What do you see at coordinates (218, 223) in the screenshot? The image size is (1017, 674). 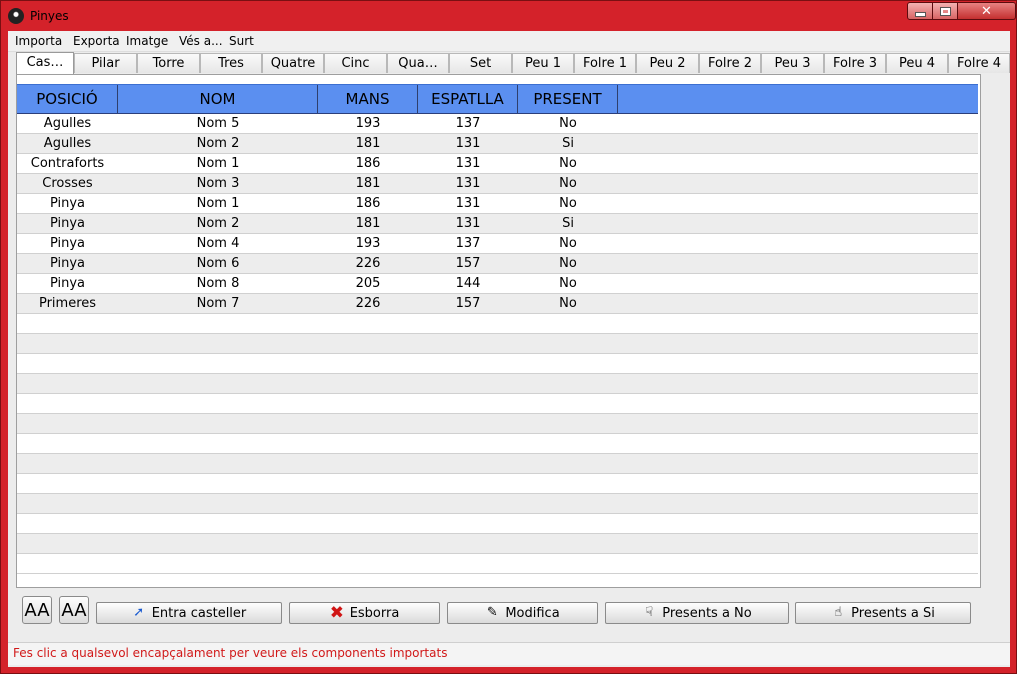 I see `table-cell: Nom 2` at bounding box center [218, 223].